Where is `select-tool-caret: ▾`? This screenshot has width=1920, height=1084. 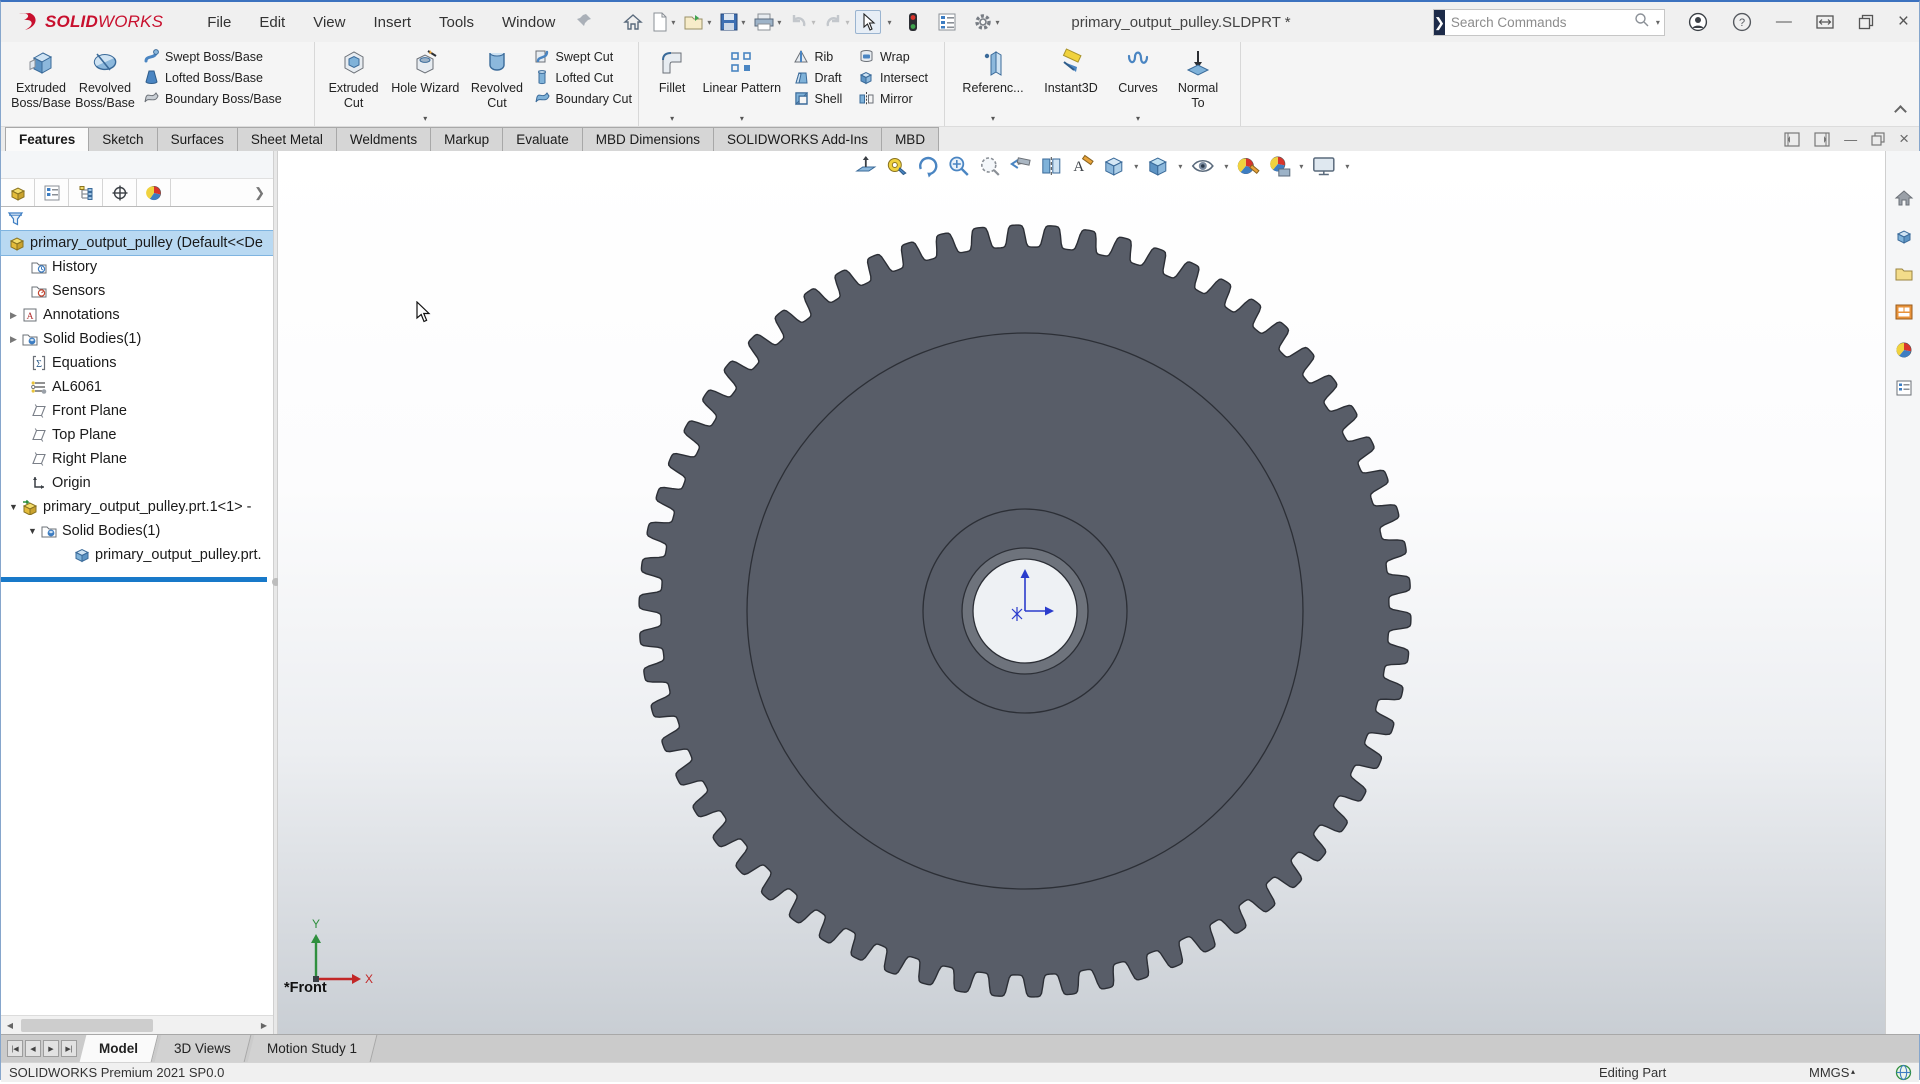 select-tool-caret: ▾ is located at coordinates (889, 22).